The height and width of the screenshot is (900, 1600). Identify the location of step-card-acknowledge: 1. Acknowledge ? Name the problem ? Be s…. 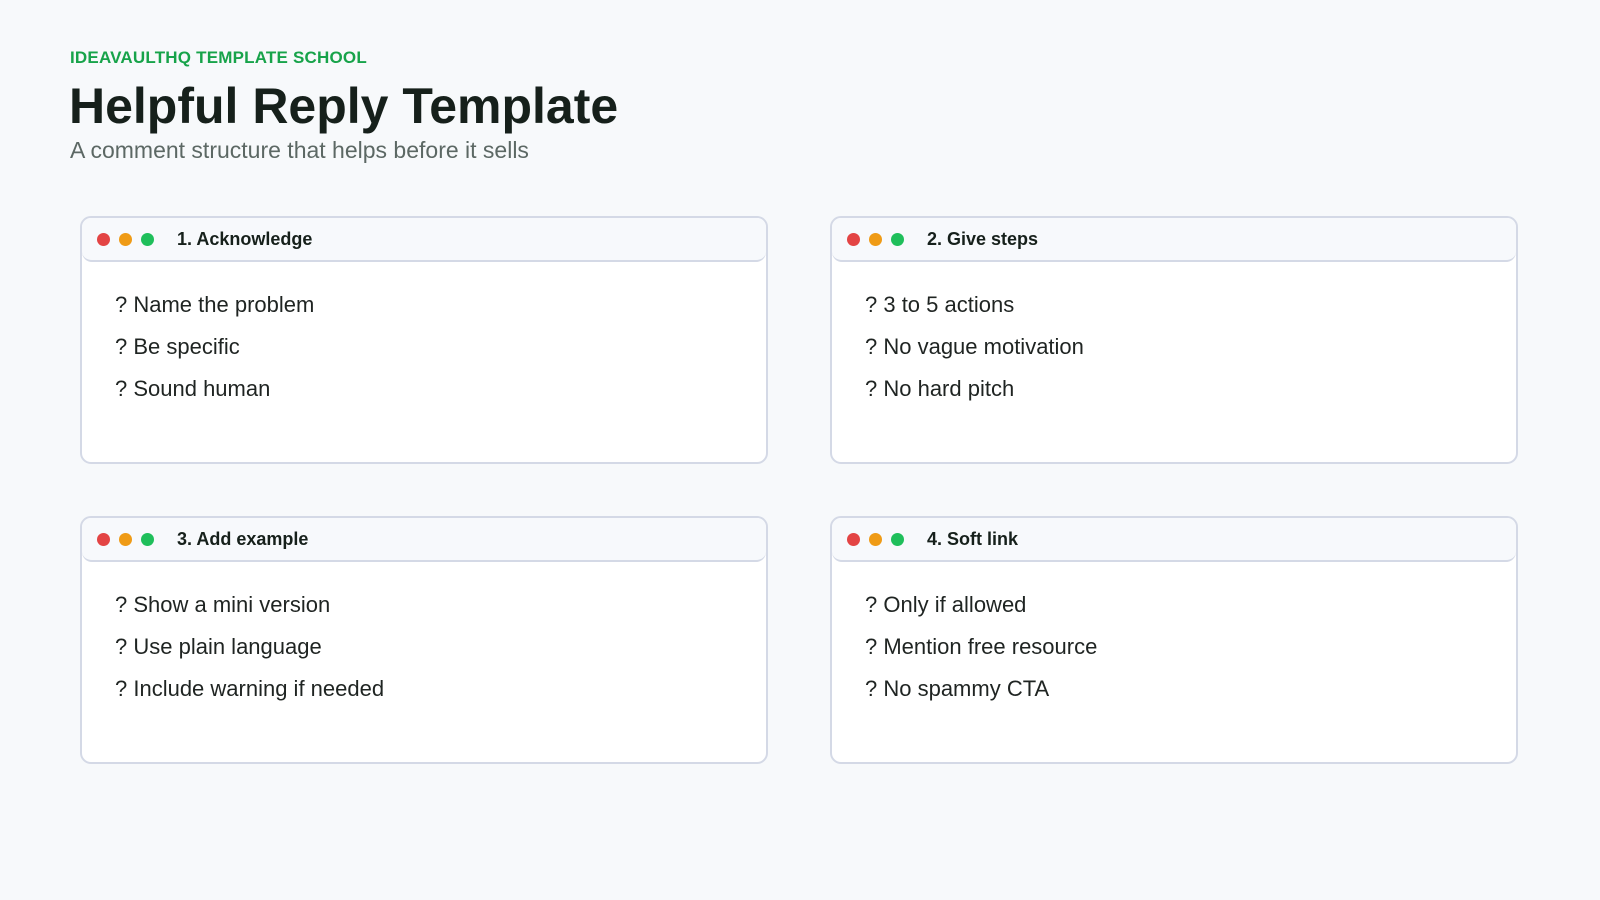
(424, 340).